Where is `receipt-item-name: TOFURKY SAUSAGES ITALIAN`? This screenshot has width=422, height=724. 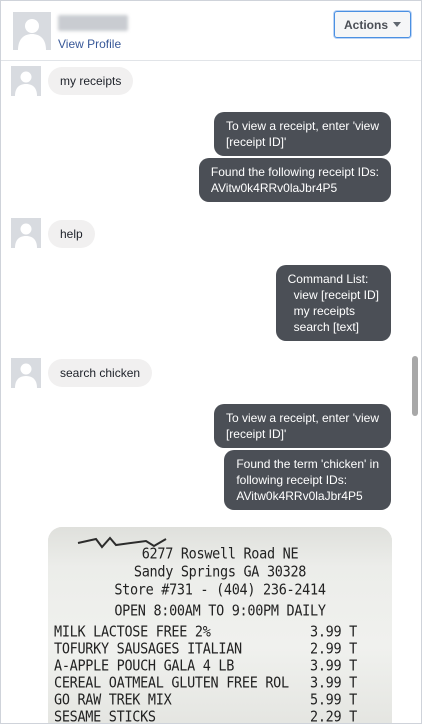 receipt-item-name: TOFURKY SAUSAGES ITALIAN is located at coordinates (148, 649).